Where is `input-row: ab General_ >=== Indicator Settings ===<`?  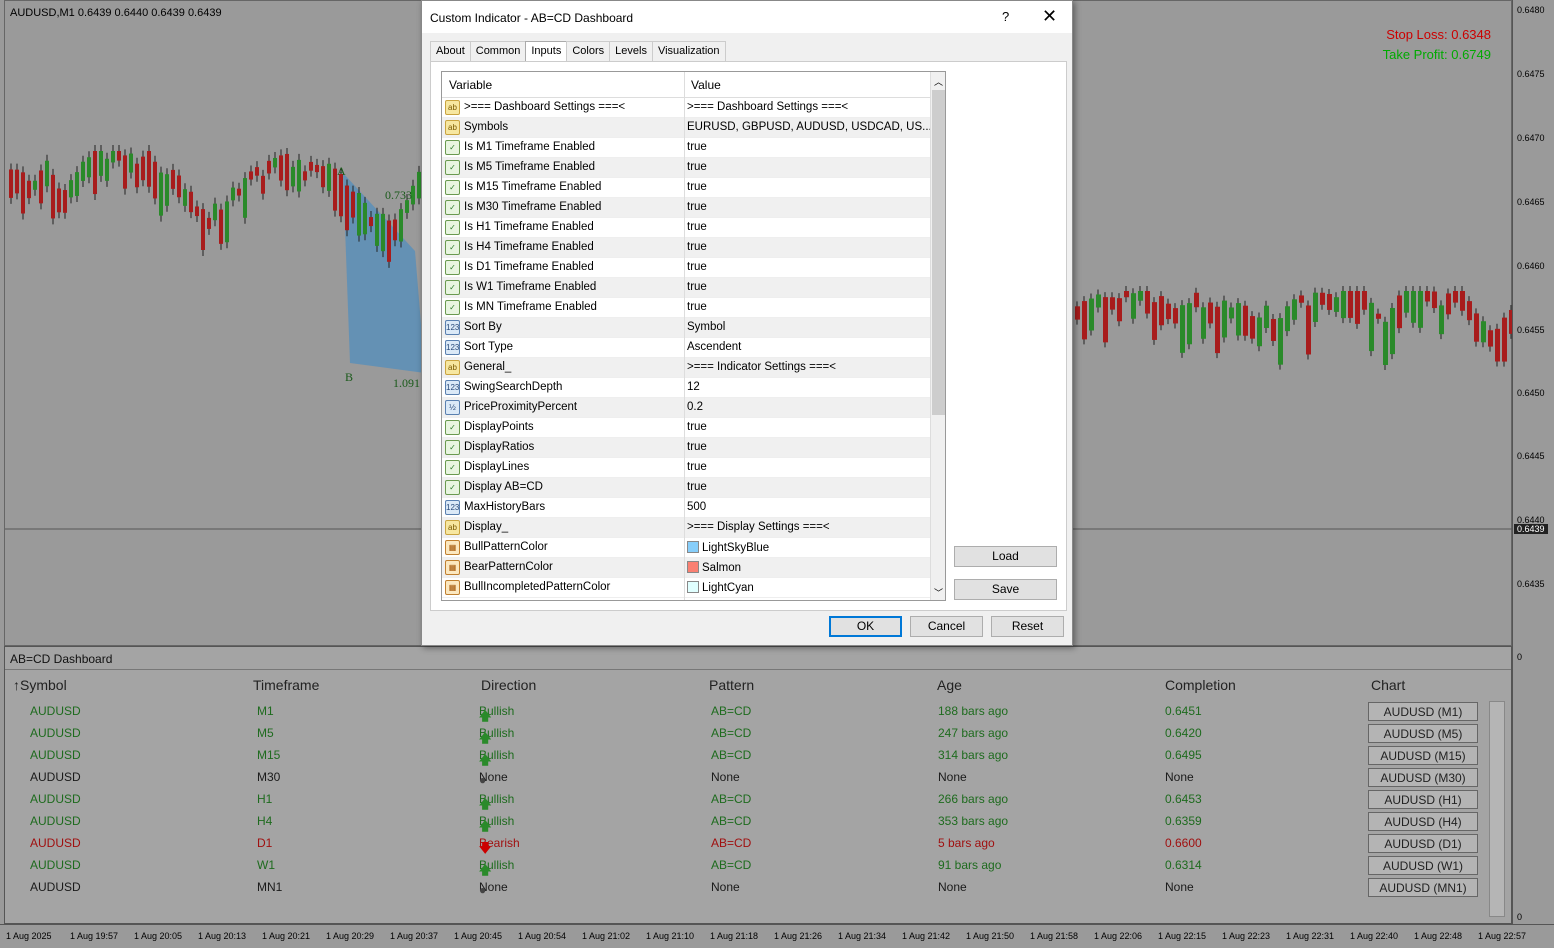 input-row: ab General_ >=== Indicator Settings ===< is located at coordinates (686, 368).